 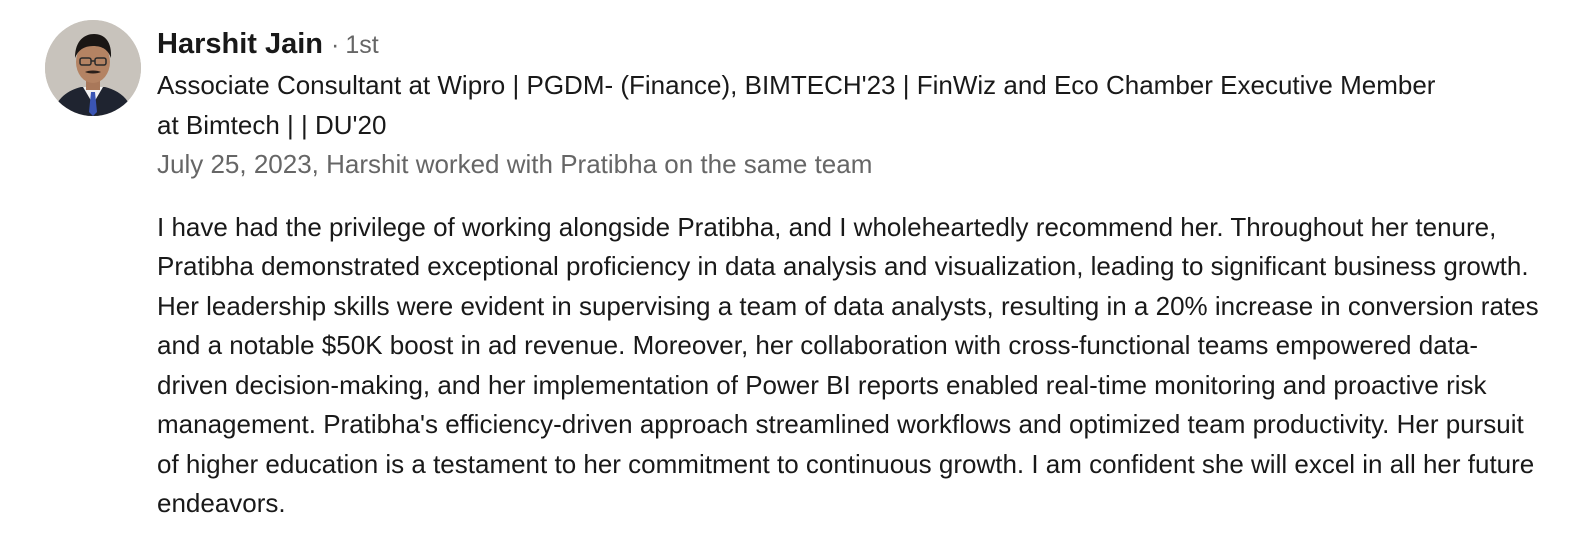 I want to click on degree-label: 1st, so click(x=362, y=45).